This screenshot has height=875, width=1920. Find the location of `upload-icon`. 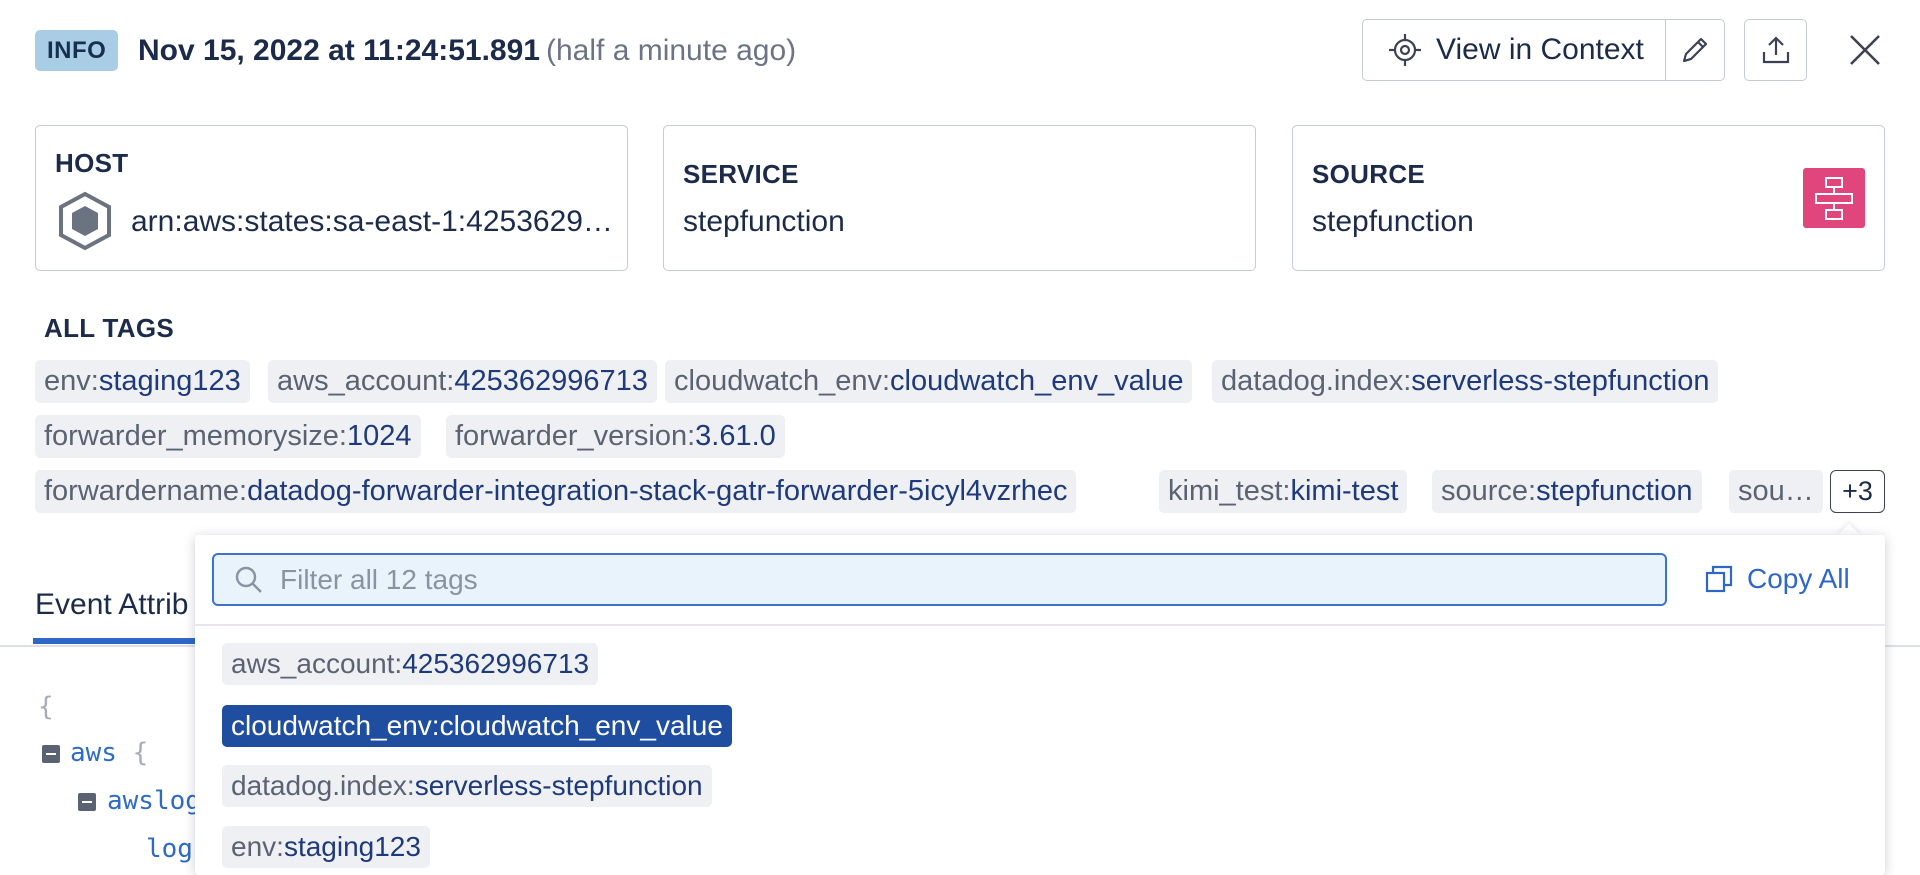

upload-icon is located at coordinates (1775, 50).